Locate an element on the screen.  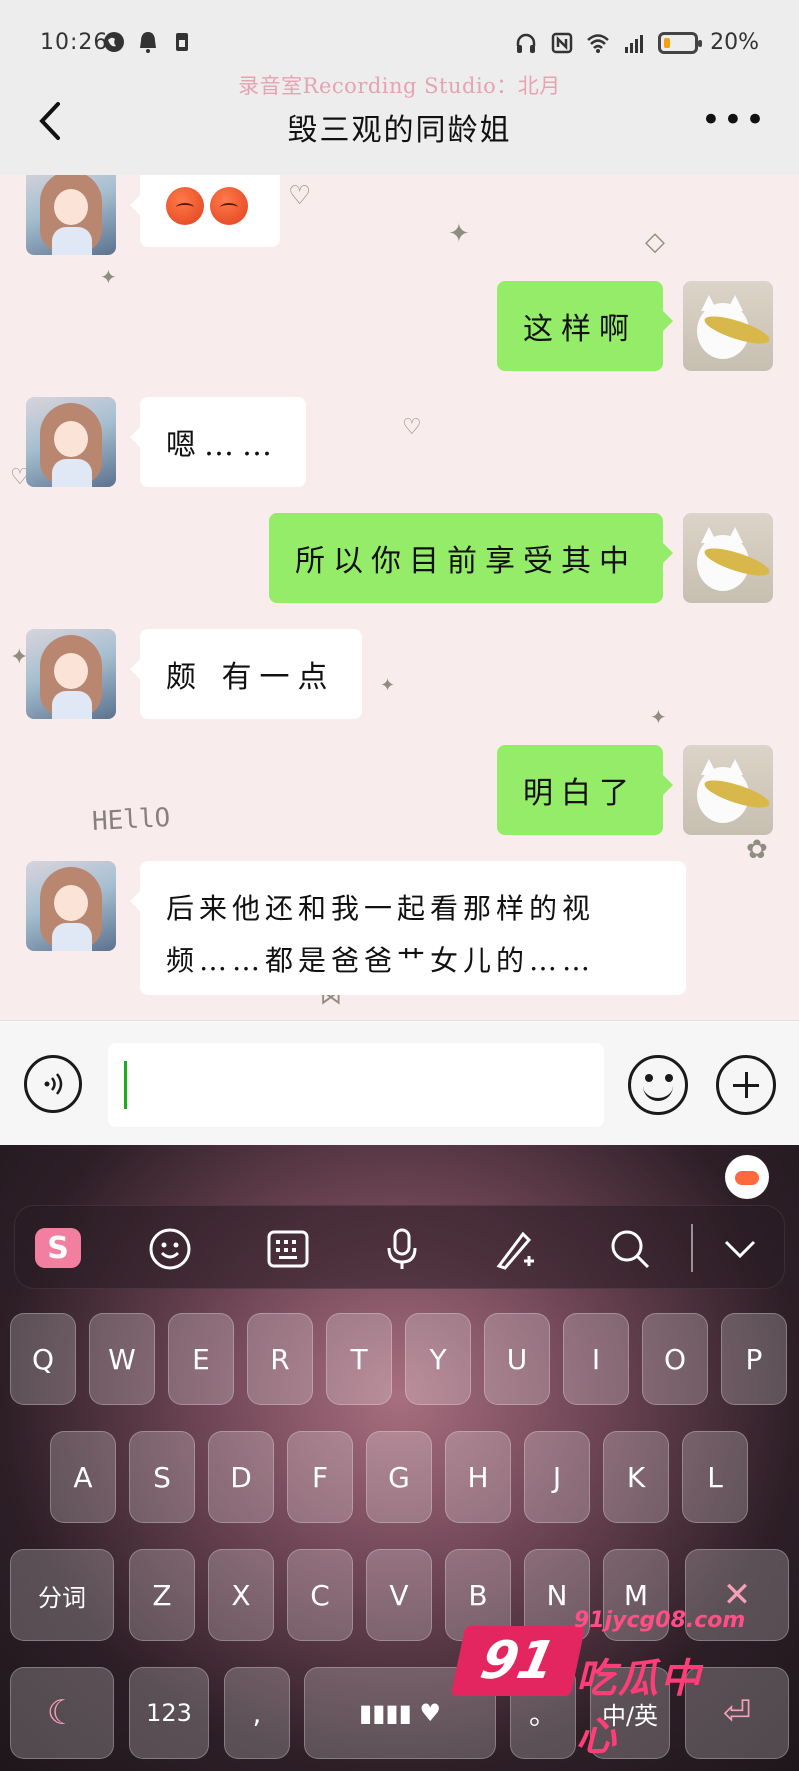
emoji-face-icon is located at coordinates (658, 1085).